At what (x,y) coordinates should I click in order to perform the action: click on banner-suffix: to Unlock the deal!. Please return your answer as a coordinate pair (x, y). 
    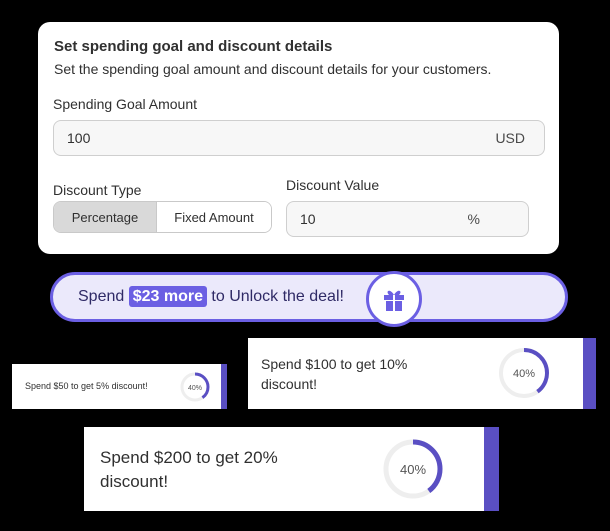
    Looking at the image, I should click on (275, 296).